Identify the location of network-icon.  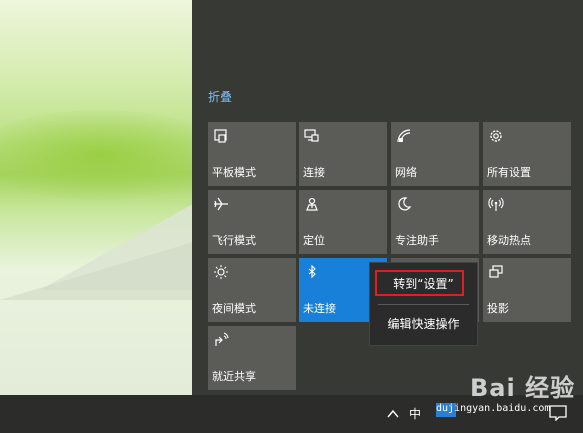
(404, 136).